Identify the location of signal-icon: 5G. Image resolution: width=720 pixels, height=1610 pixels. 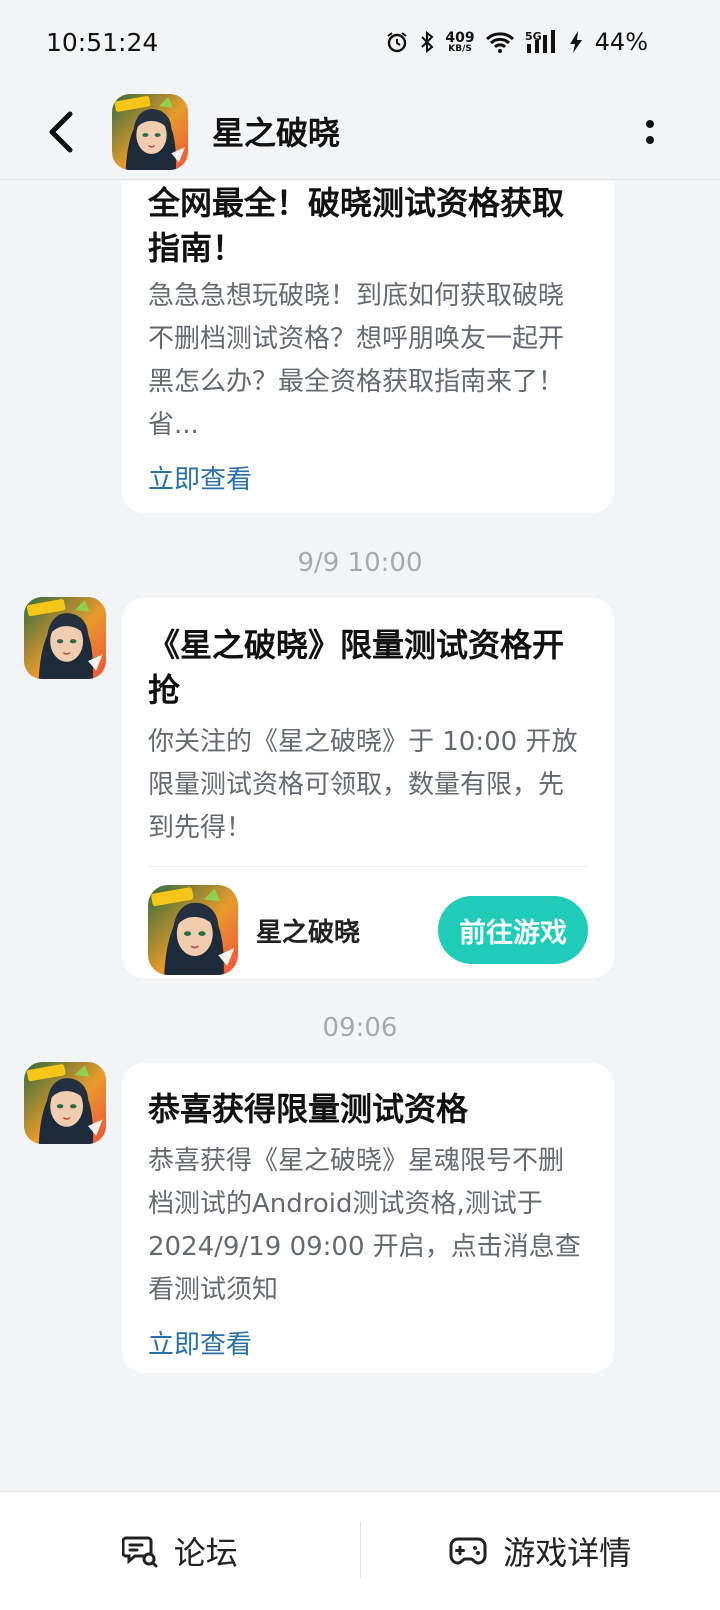
(542, 42).